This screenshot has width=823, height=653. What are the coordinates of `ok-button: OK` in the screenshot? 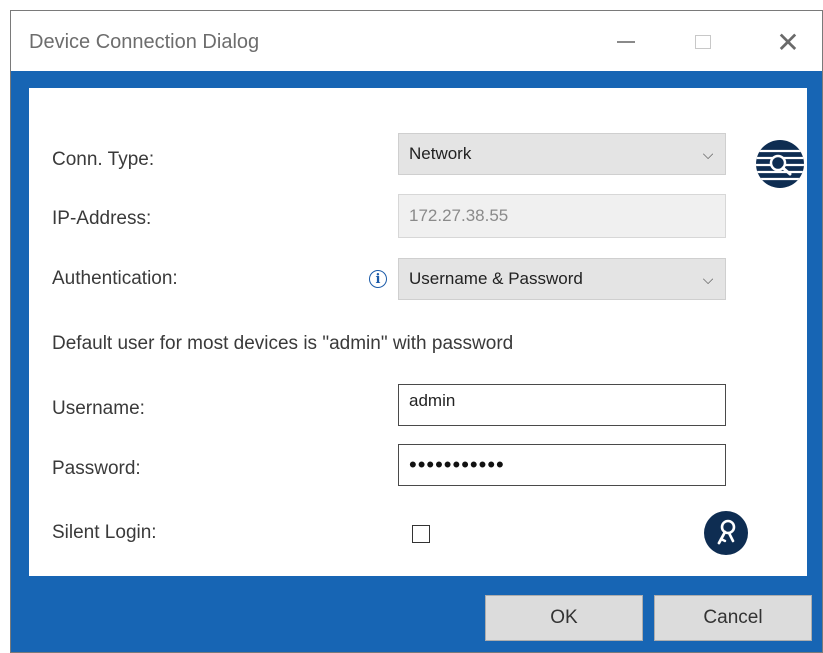 It's located at (564, 618).